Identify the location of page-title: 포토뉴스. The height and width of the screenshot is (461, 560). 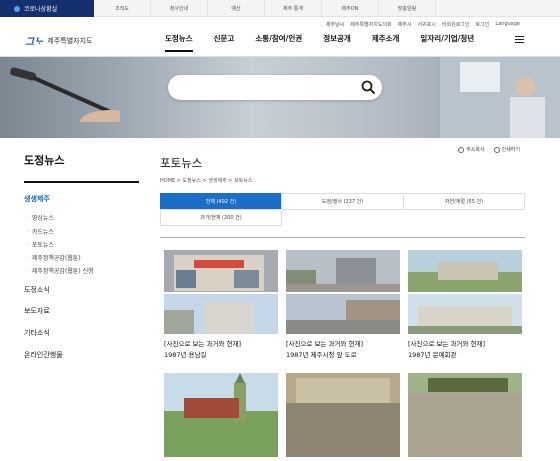
(181, 163).